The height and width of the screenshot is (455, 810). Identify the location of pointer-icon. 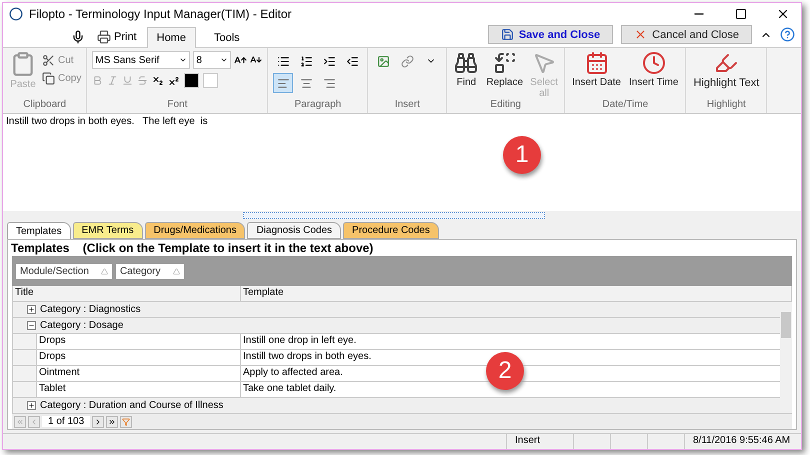
(544, 63).